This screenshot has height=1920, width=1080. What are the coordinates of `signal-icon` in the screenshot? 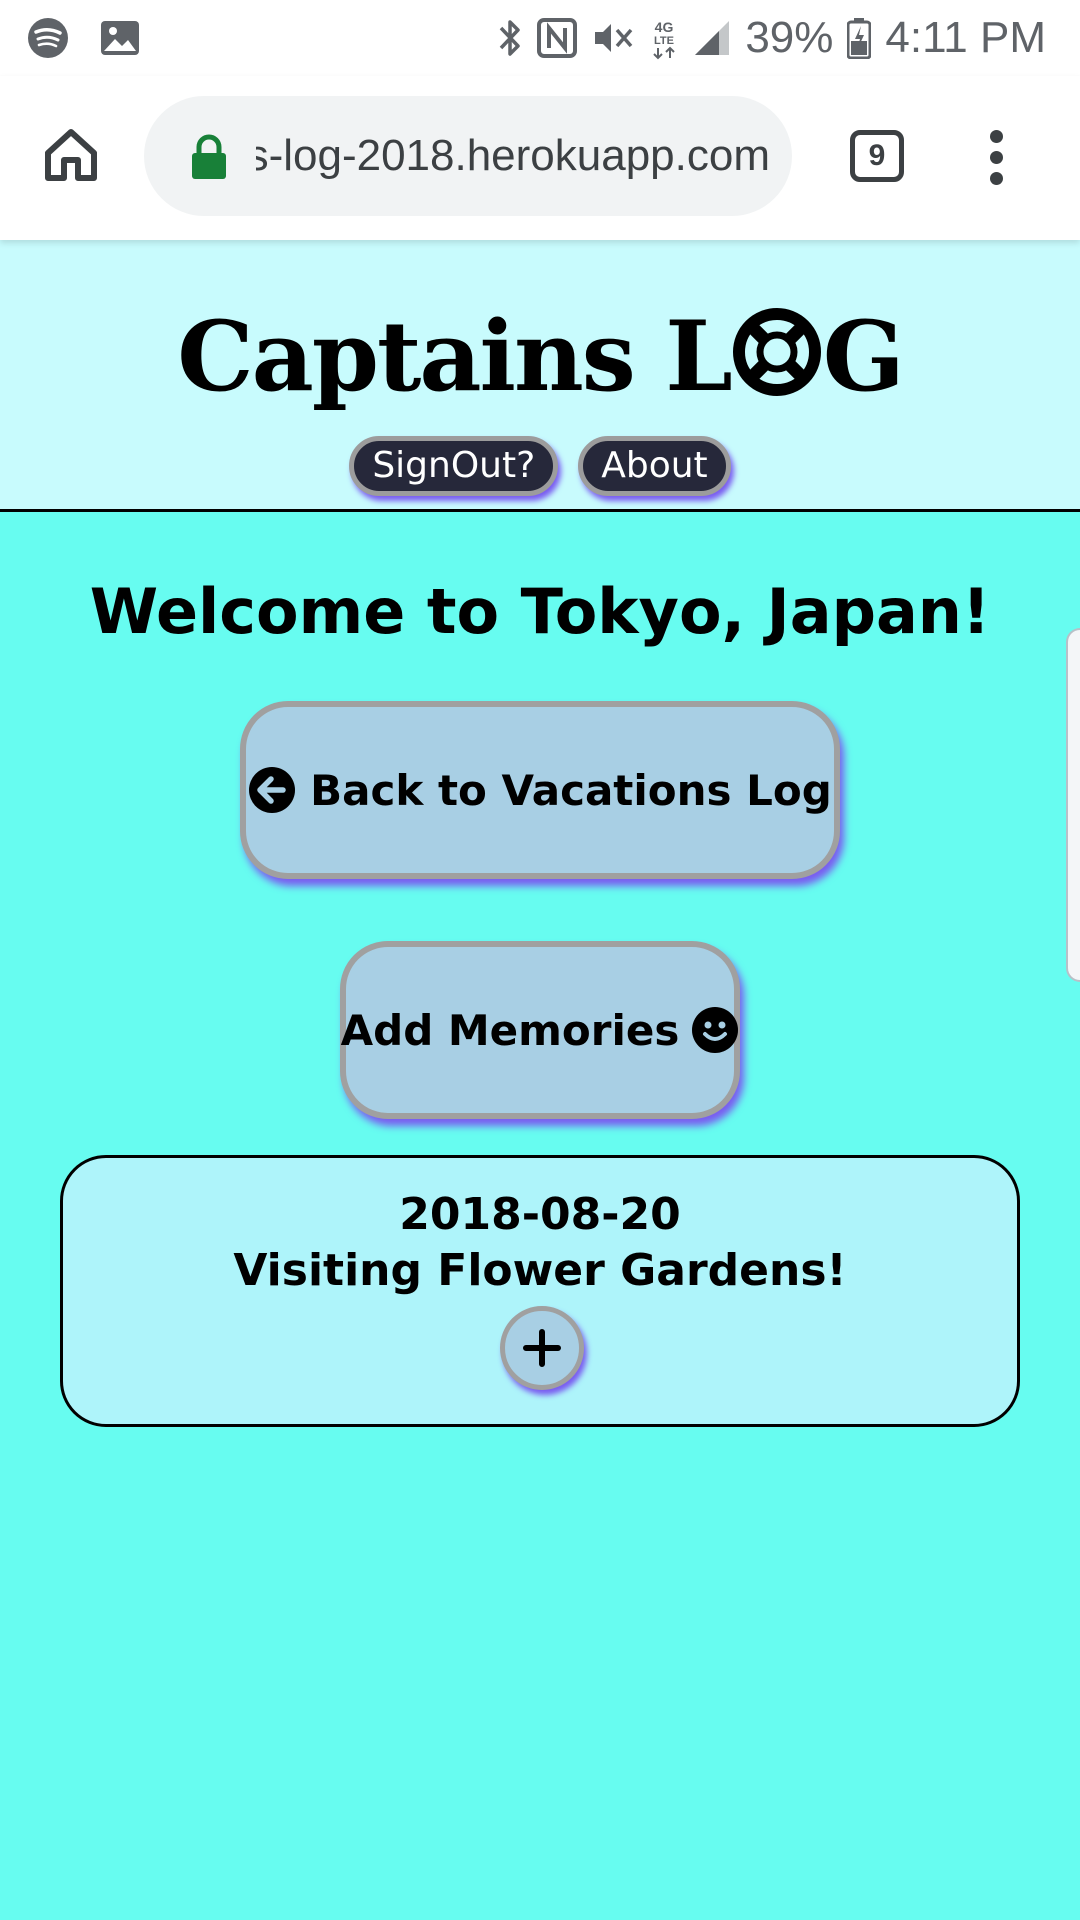 It's located at (712, 38).